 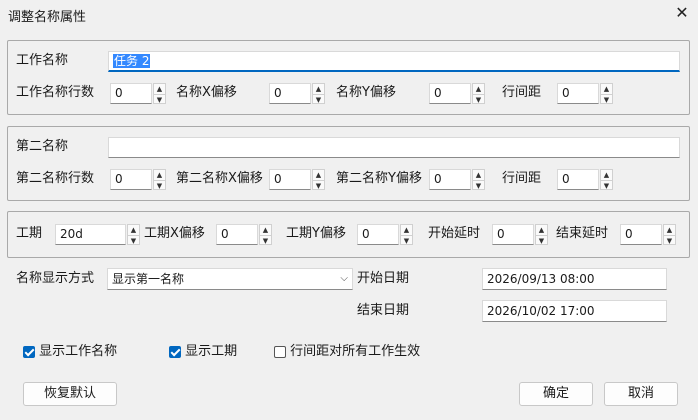 I want to click on work-name-label: 工作名称, so click(x=42, y=60).